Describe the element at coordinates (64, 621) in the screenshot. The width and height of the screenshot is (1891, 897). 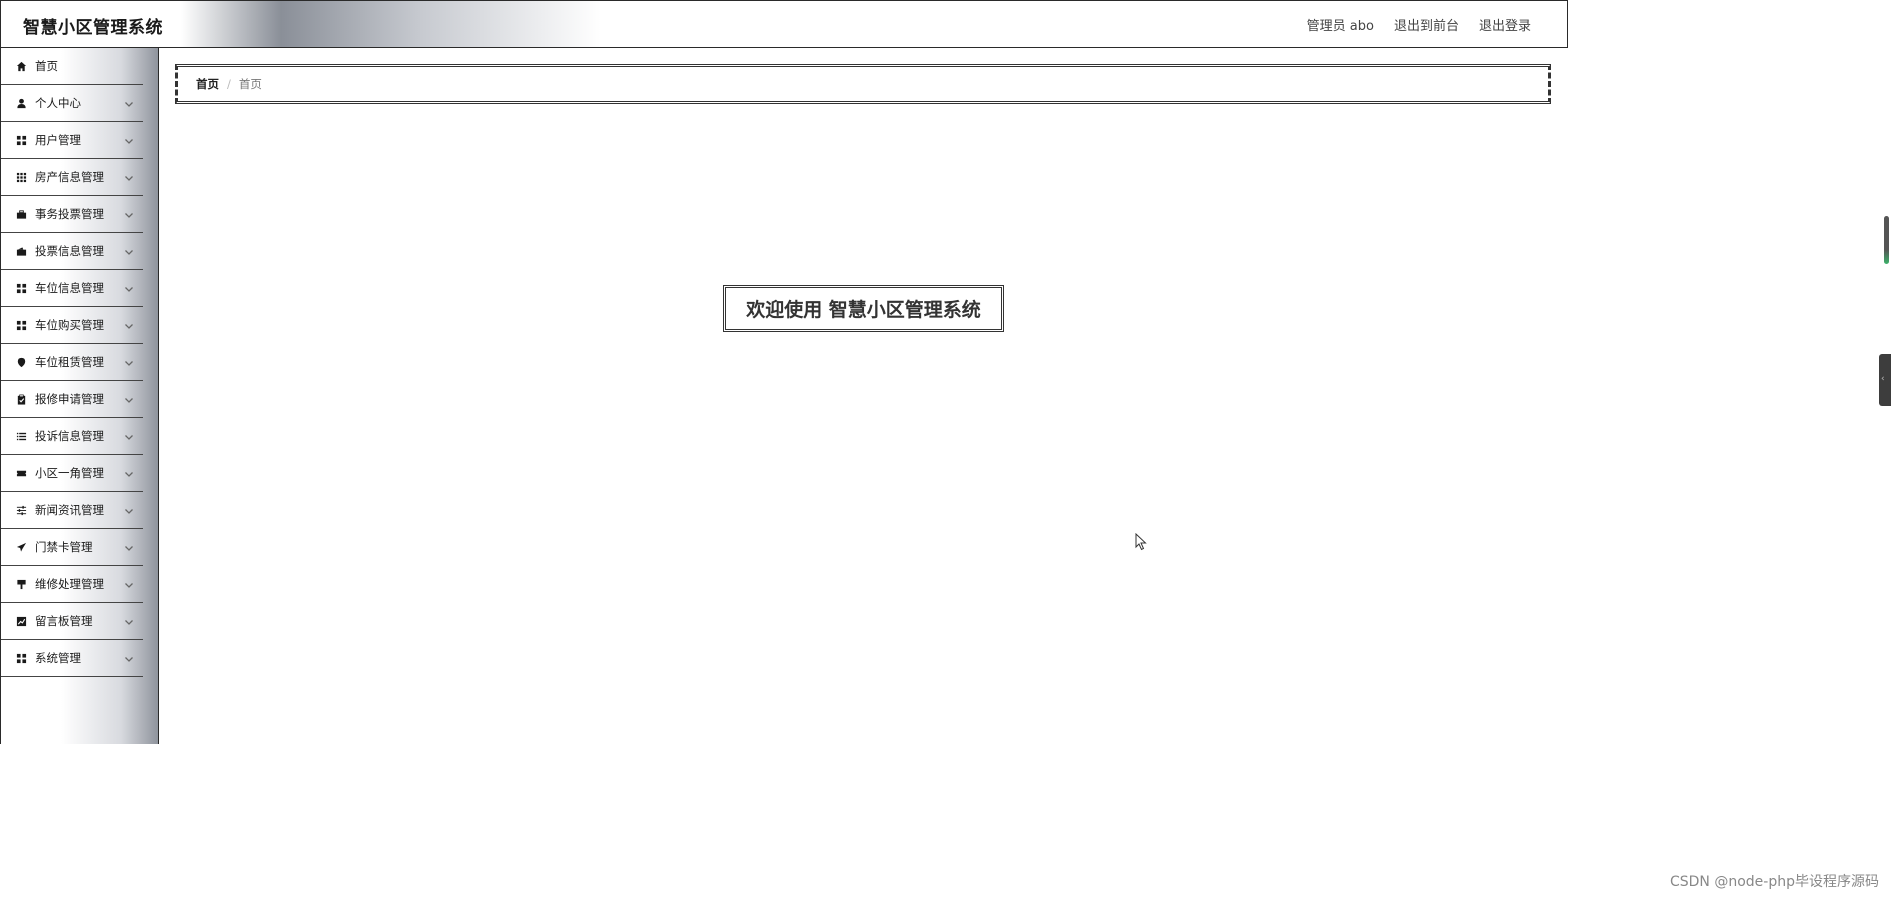
I see `sidebar-item-label: 留言板管理` at that location.